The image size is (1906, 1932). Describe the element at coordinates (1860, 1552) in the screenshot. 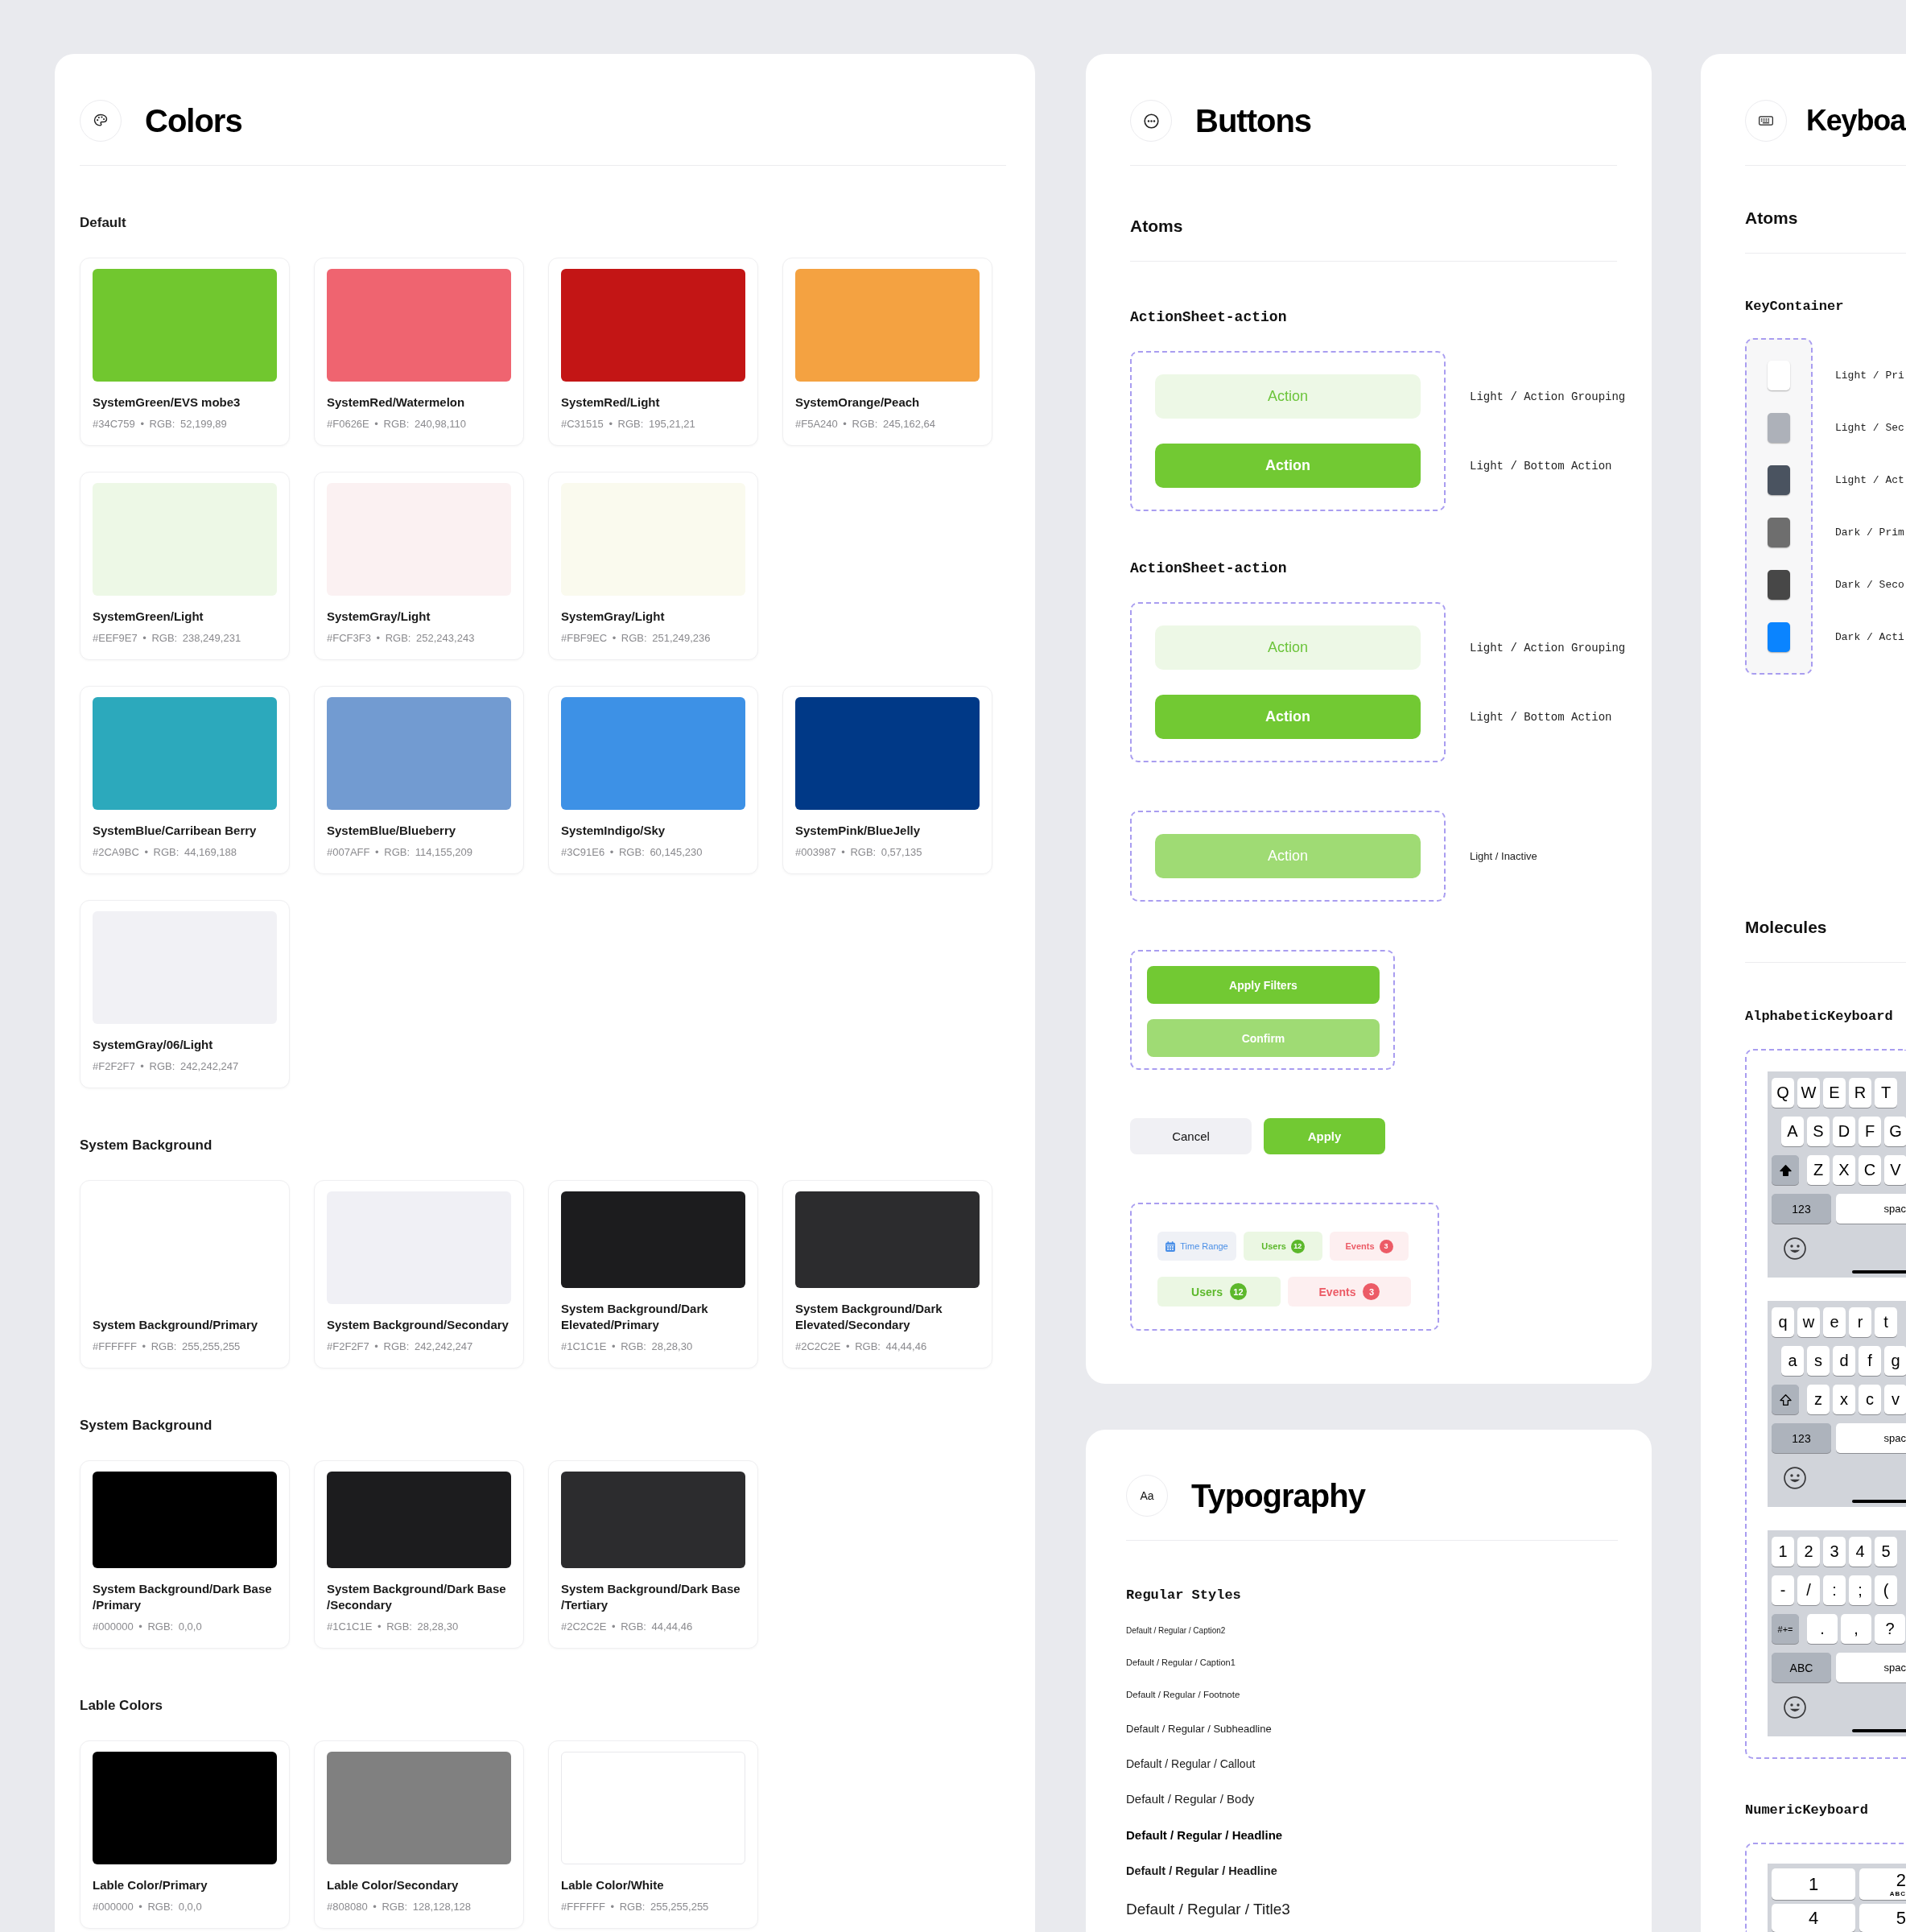

I see `keyboard-key: 4` at that location.